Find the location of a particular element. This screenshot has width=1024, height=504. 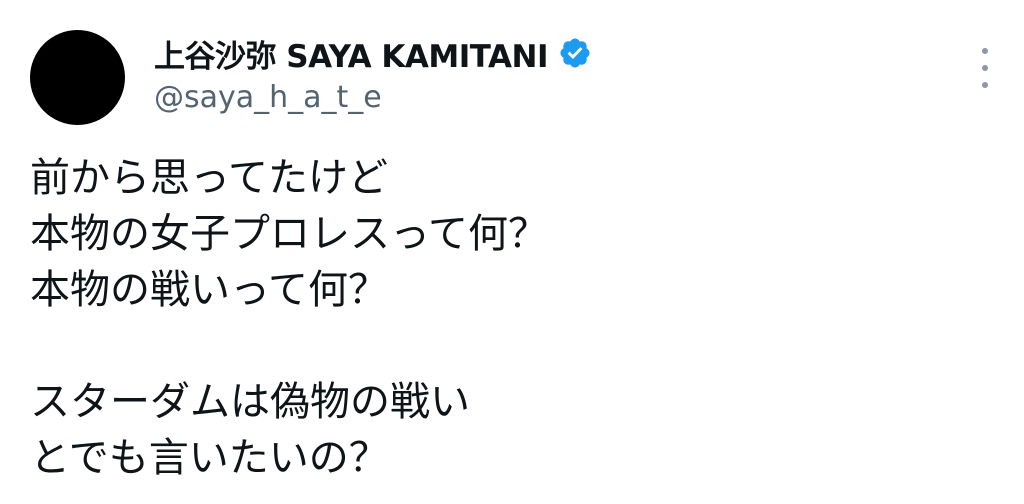

avatar is located at coordinates (77, 77).